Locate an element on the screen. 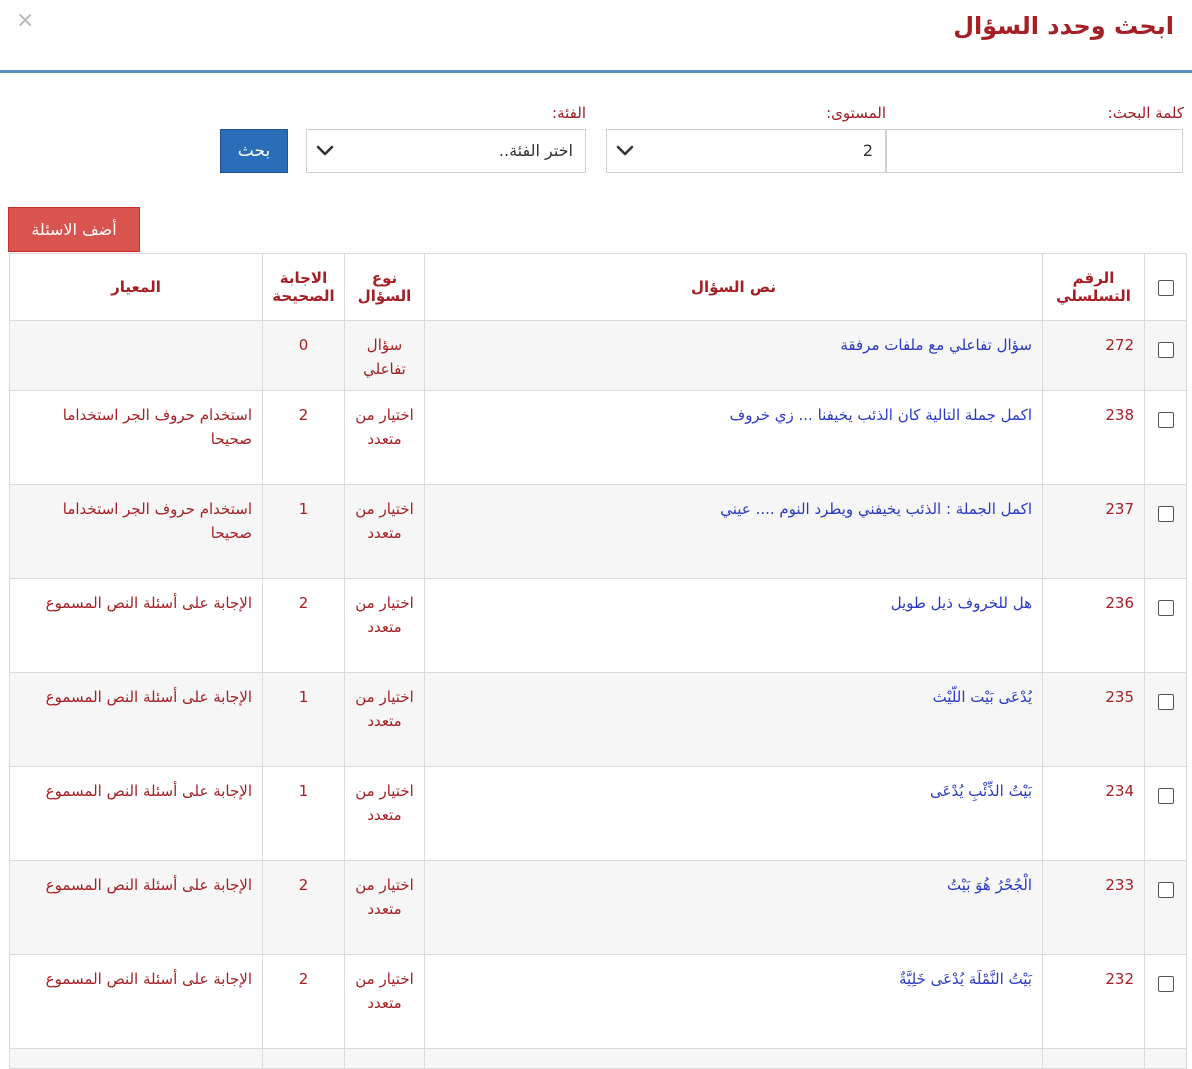 This screenshot has height=1069, width=1192. level-select-value: 2 is located at coordinates (867, 150).